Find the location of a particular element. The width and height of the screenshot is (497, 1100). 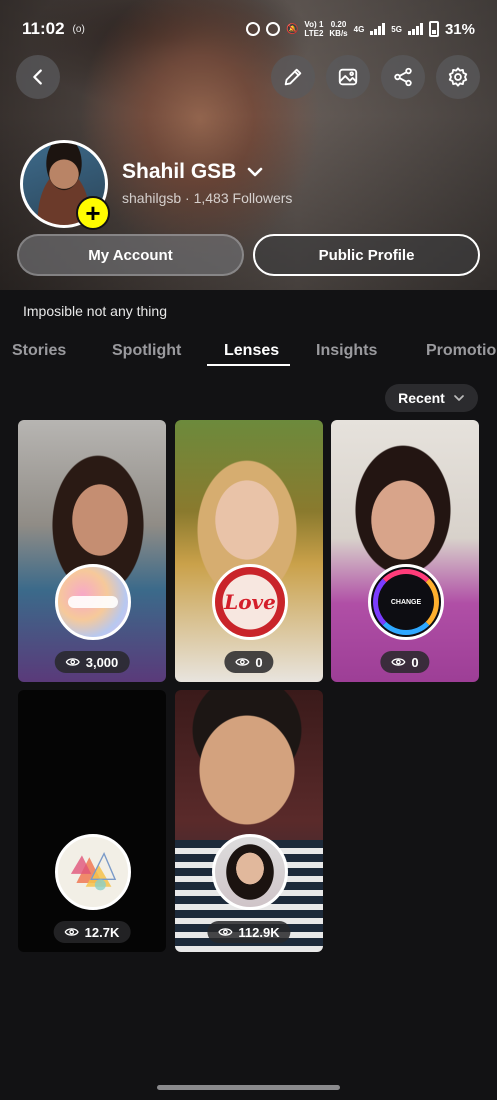

username-followers: shahilgsb · 1,483 Followers is located at coordinates (207, 198).